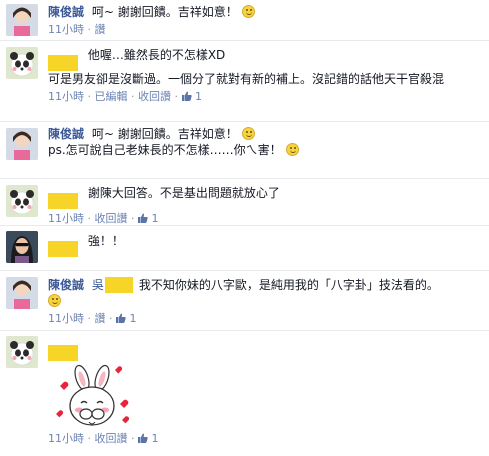 This screenshot has height=456, width=489. Describe the element at coordinates (98, 285) in the screenshot. I see `mention-link: 吳` at that location.